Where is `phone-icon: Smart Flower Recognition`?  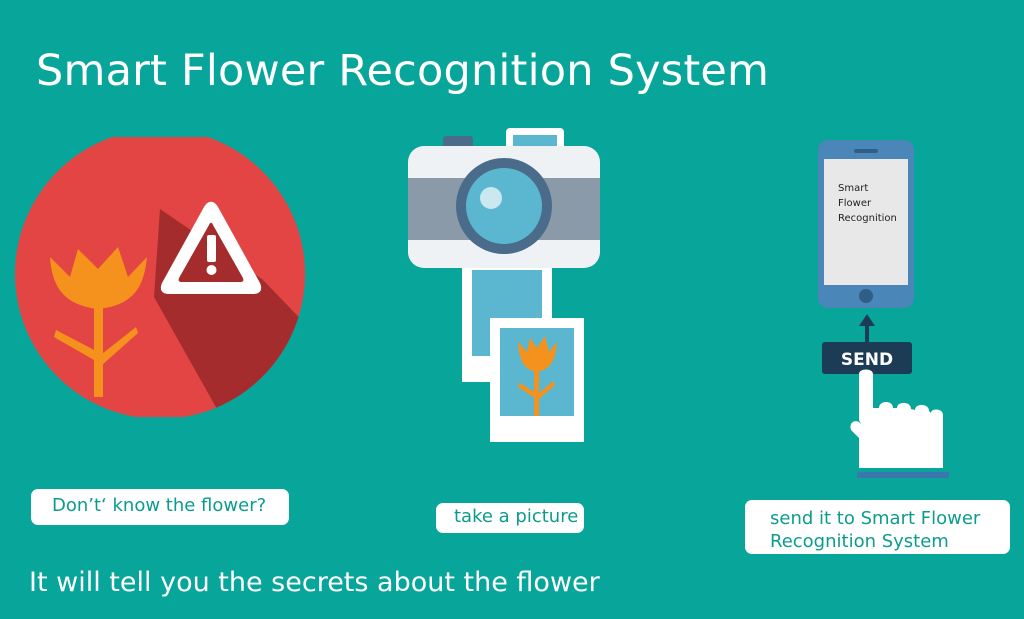 phone-icon: Smart Flower Recognition is located at coordinates (866, 224).